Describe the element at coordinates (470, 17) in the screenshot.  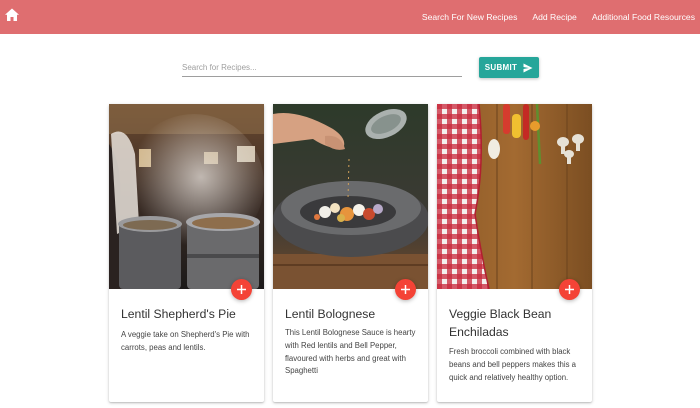
I see `nav-link-search-recipes: Search For New Recipes` at that location.